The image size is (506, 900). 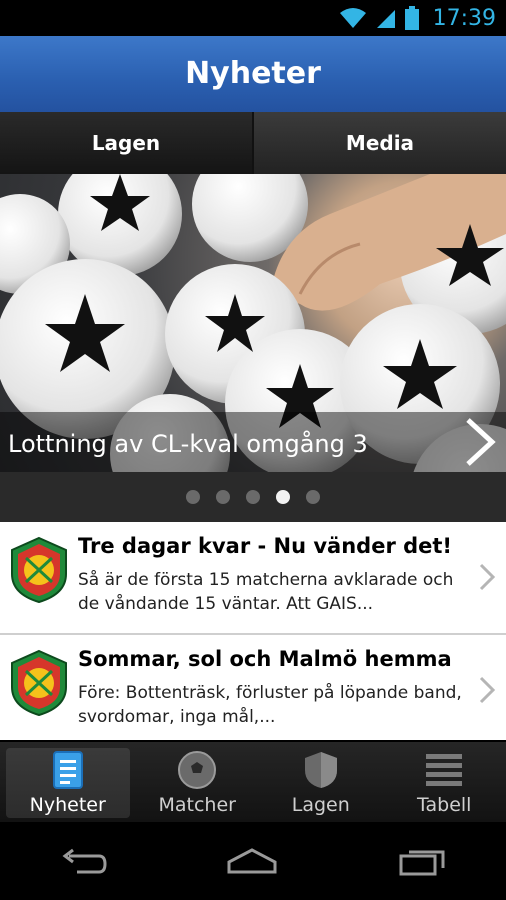 What do you see at coordinates (83, 861) in the screenshot?
I see `back-icon` at bounding box center [83, 861].